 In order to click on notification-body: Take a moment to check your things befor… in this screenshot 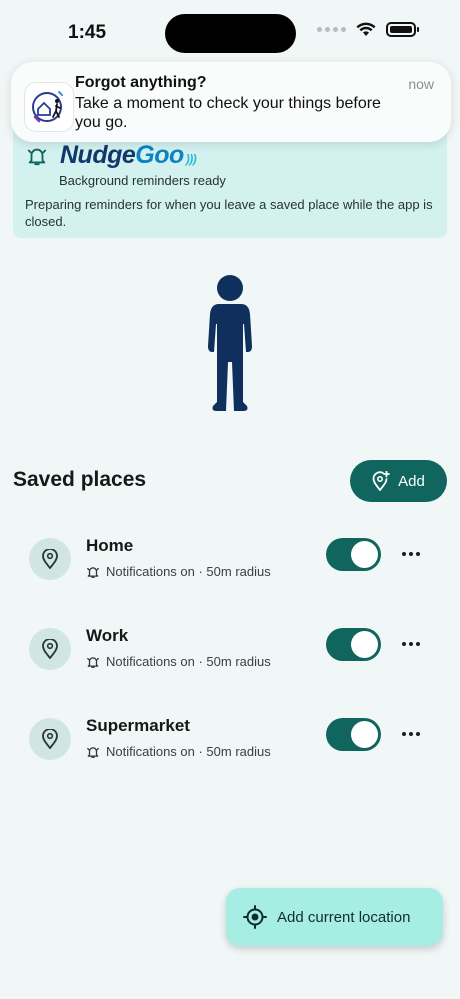, I will do `click(228, 113)`.